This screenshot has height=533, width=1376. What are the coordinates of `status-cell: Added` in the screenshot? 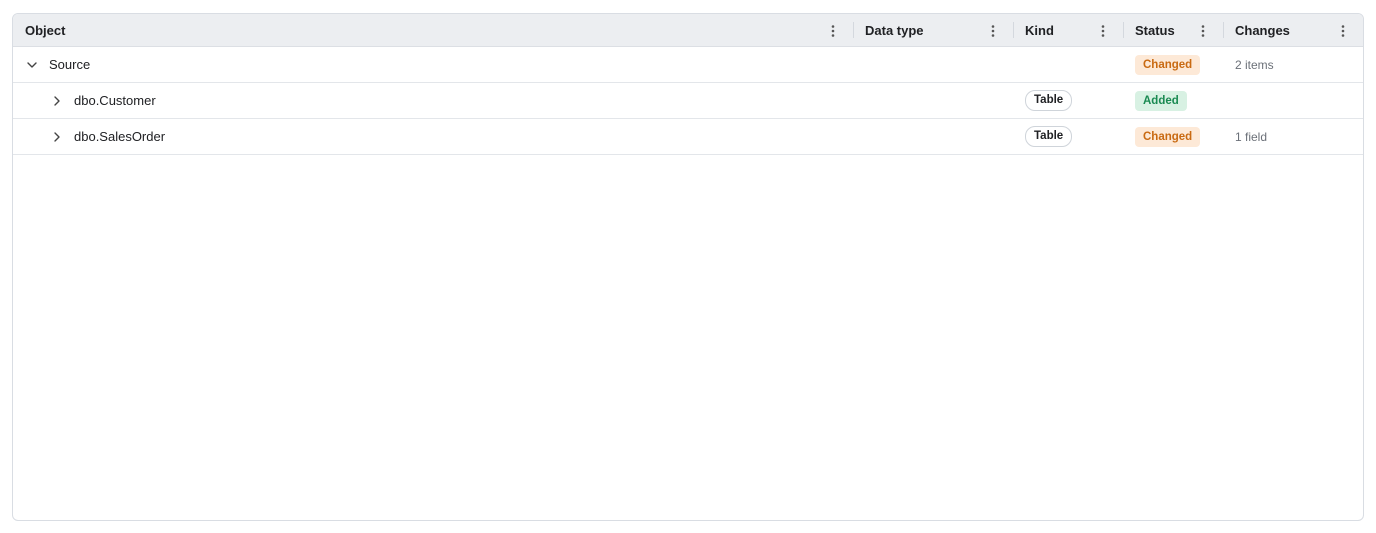 It's located at (1173, 100).